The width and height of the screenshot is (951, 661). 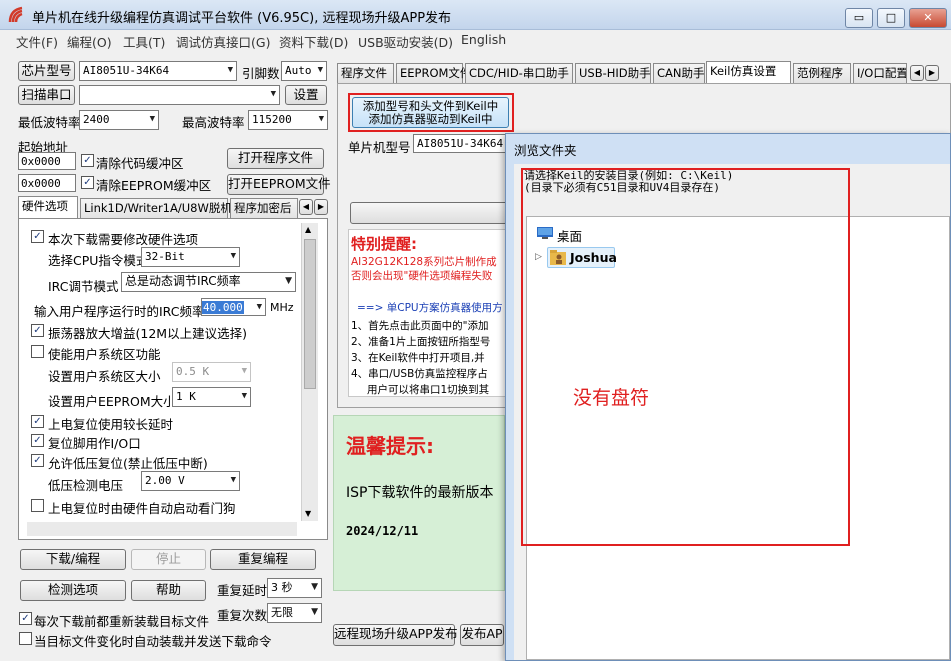 I want to click on remote-upgrade-button: 远程现场升级APP发布, so click(x=395, y=635).